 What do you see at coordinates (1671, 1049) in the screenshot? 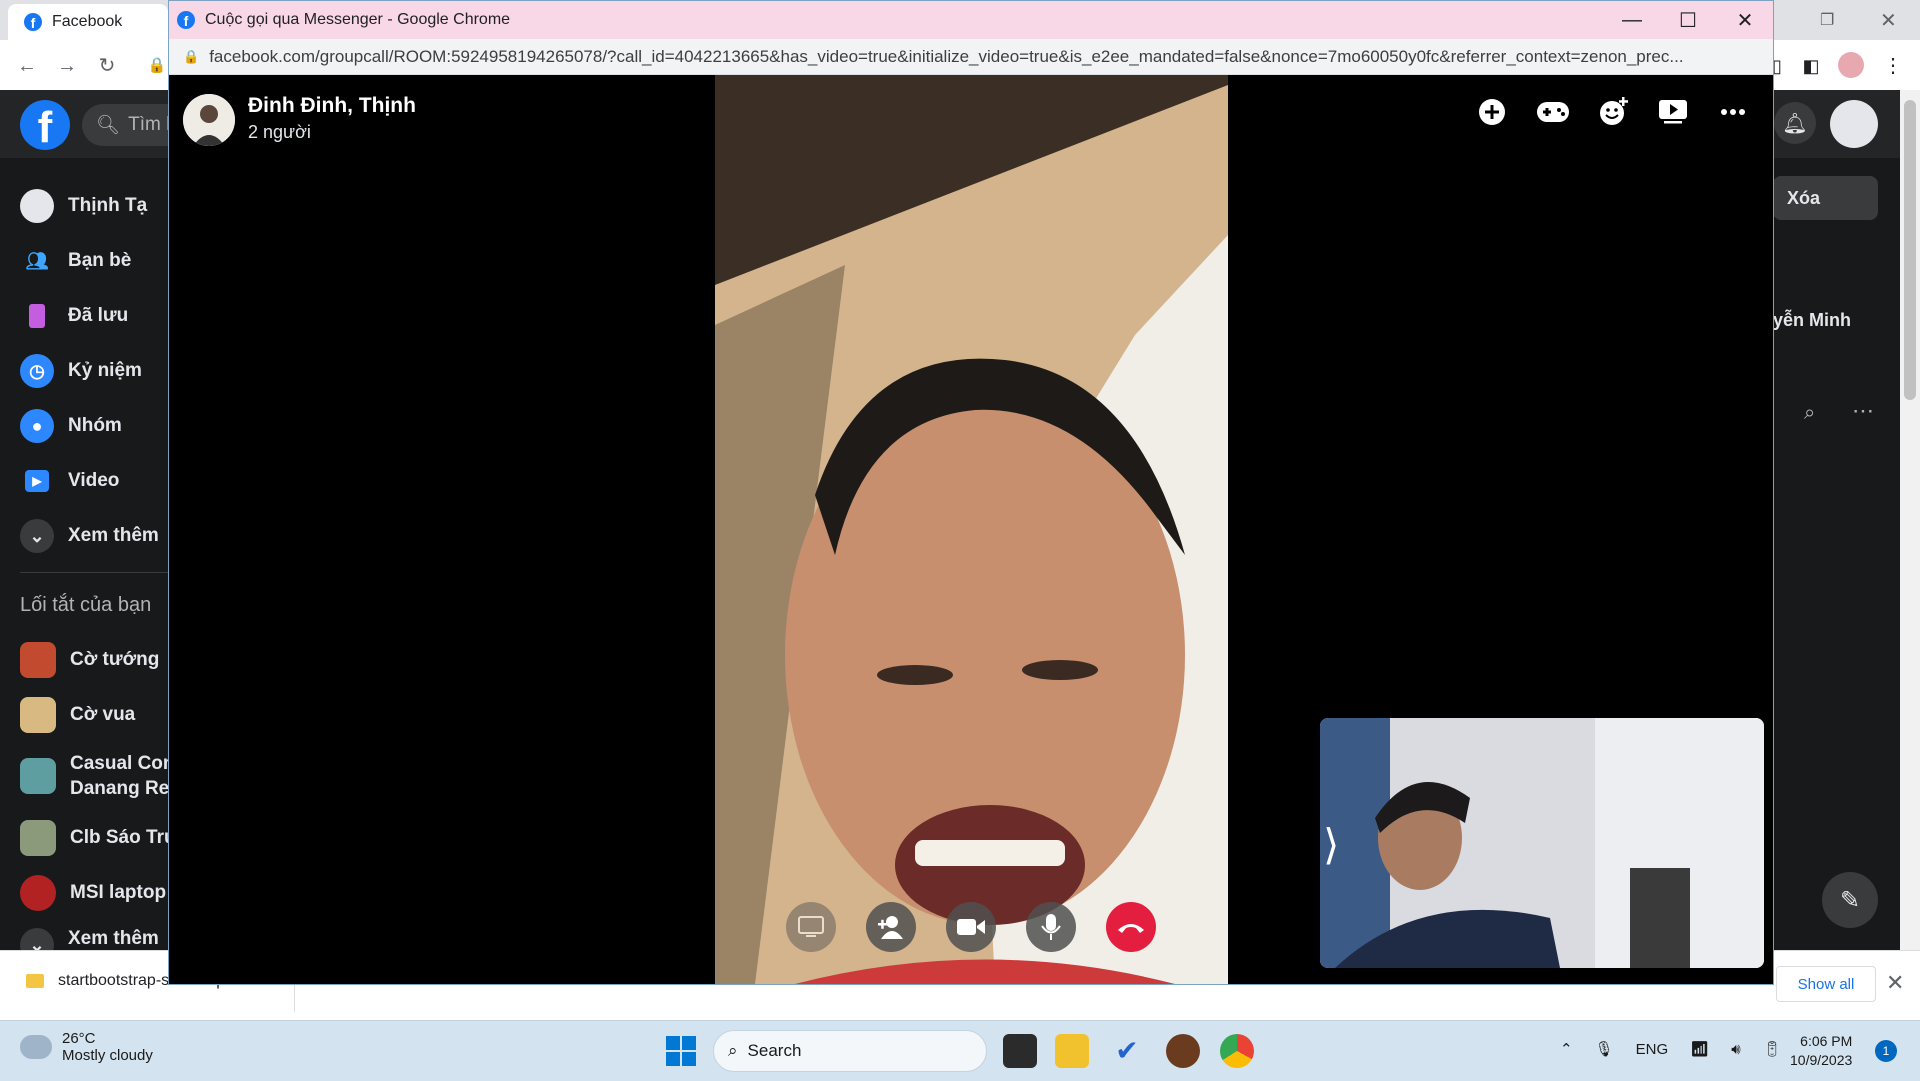
I see `system-tray: ⌃ 🎙︎ ENG 📶︎ 🔊︎ 🔋︎` at bounding box center [1671, 1049].